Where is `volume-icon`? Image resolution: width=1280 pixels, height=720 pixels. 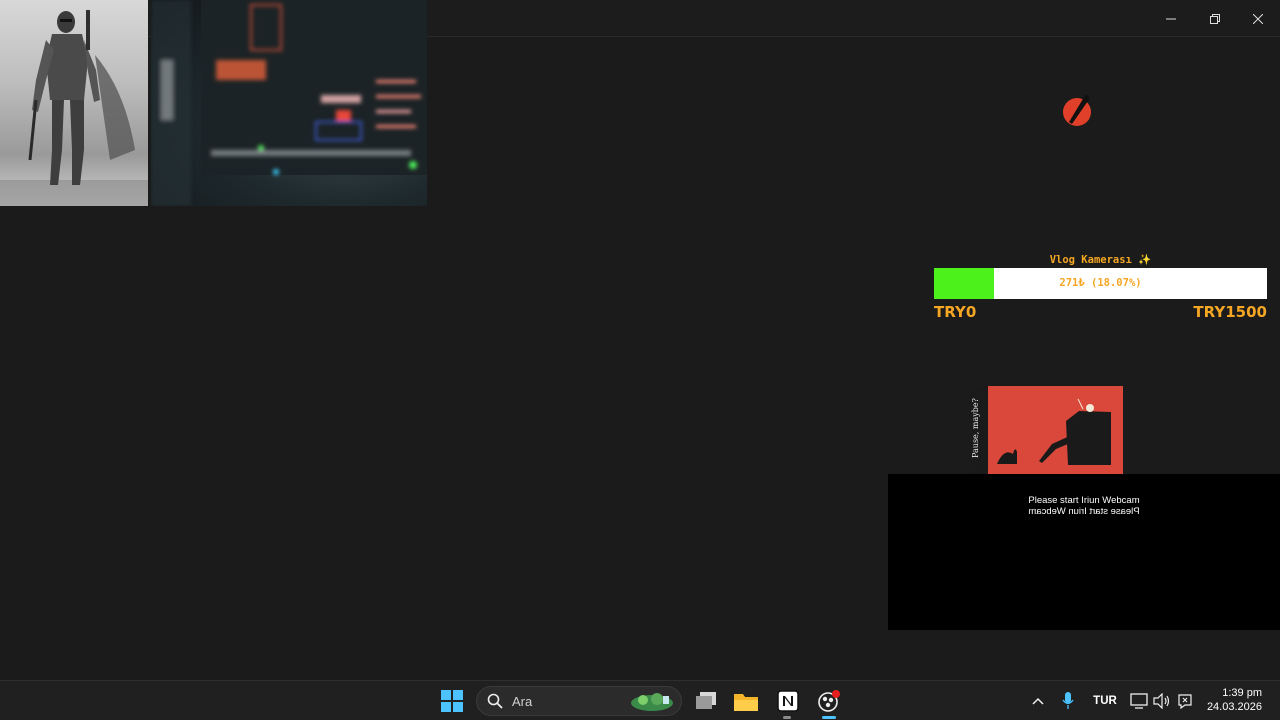 volume-icon is located at coordinates (1161, 701).